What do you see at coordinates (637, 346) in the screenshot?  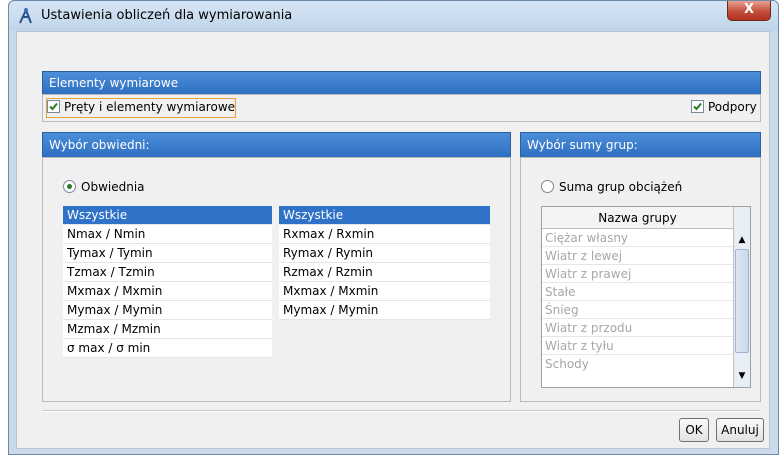 I see `table-row: Wiatr z tyłu` at bounding box center [637, 346].